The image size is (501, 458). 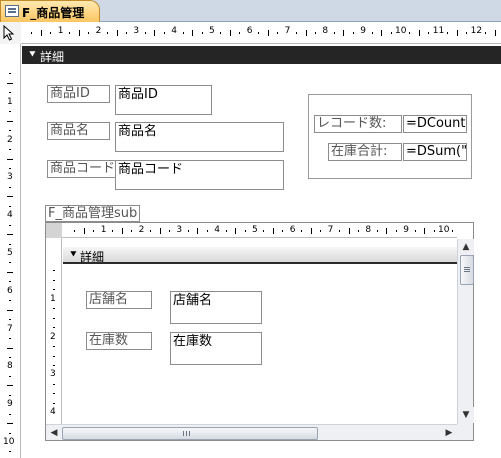 I want to click on record-count-field: =DCount(, so click(x=435, y=124).